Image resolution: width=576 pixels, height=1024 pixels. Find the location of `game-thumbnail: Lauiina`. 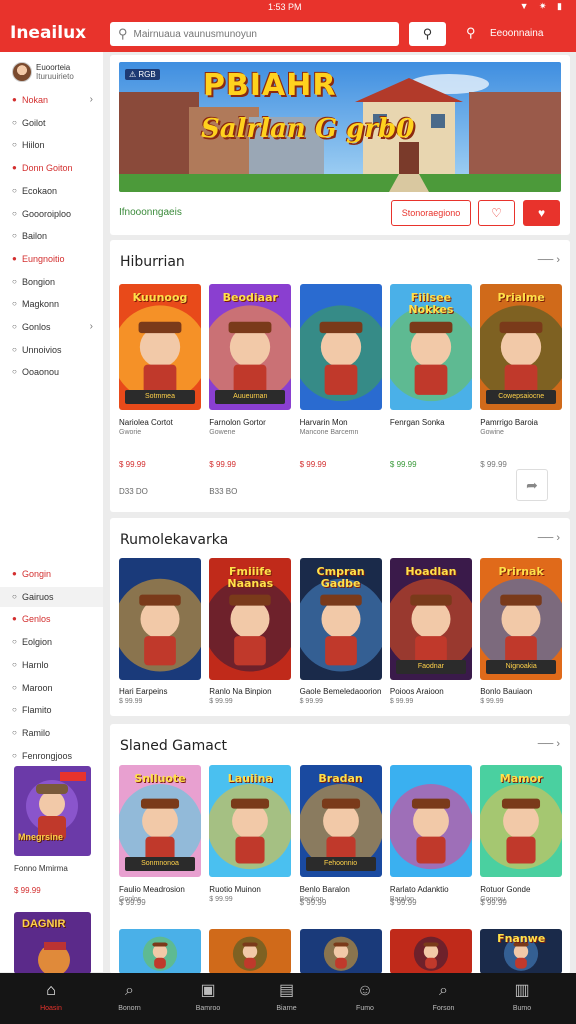

game-thumbnail: Lauiina is located at coordinates (250, 821).